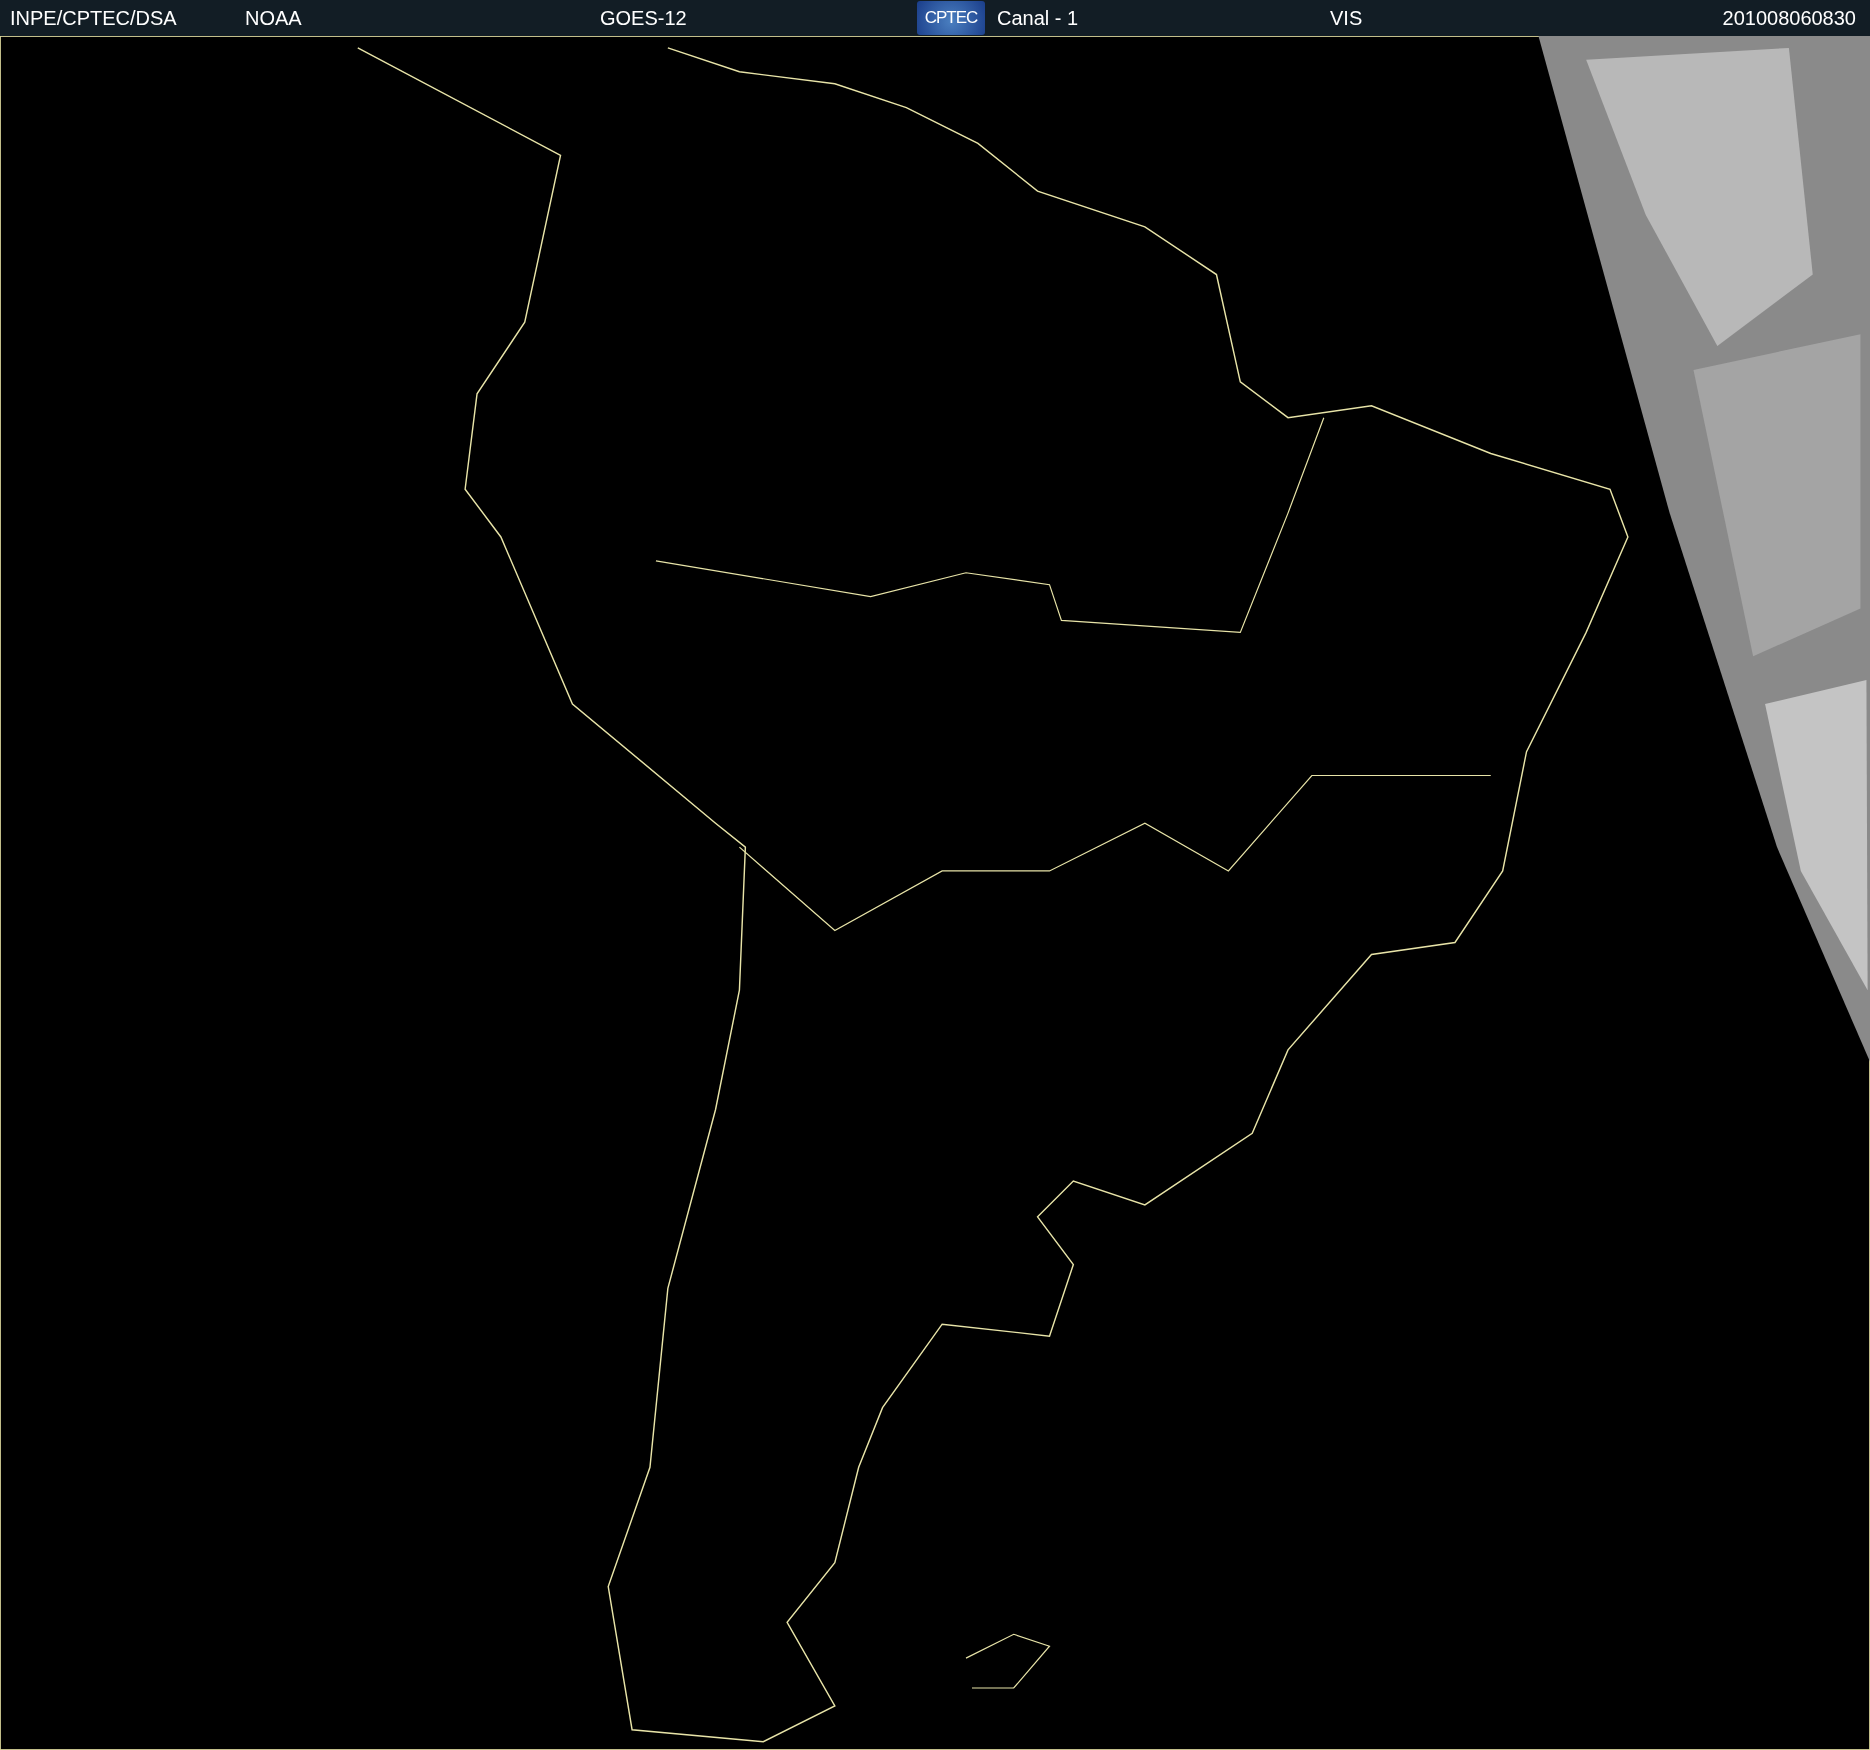 This screenshot has width=1870, height=1750. What do you see at coordinates (1789, 18) in the screenshot?
I see `header-text: 201008060830` at bounding box center [1789, 18].